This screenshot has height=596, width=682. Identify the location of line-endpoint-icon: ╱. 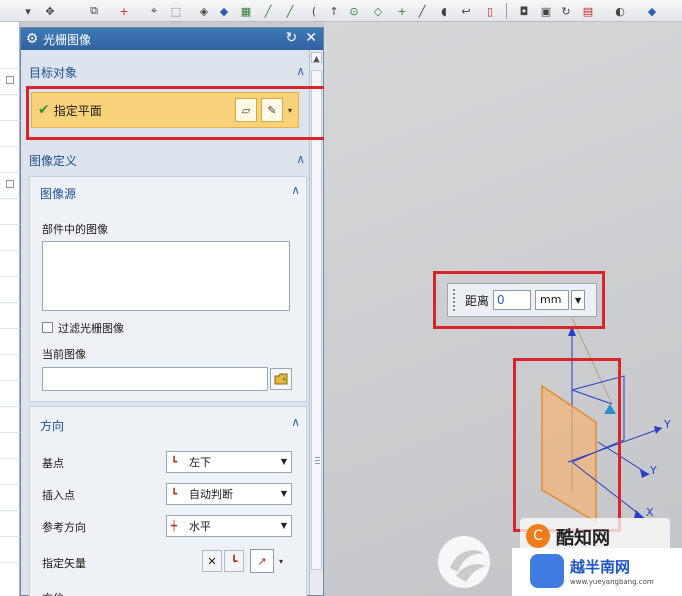
(290, 11).